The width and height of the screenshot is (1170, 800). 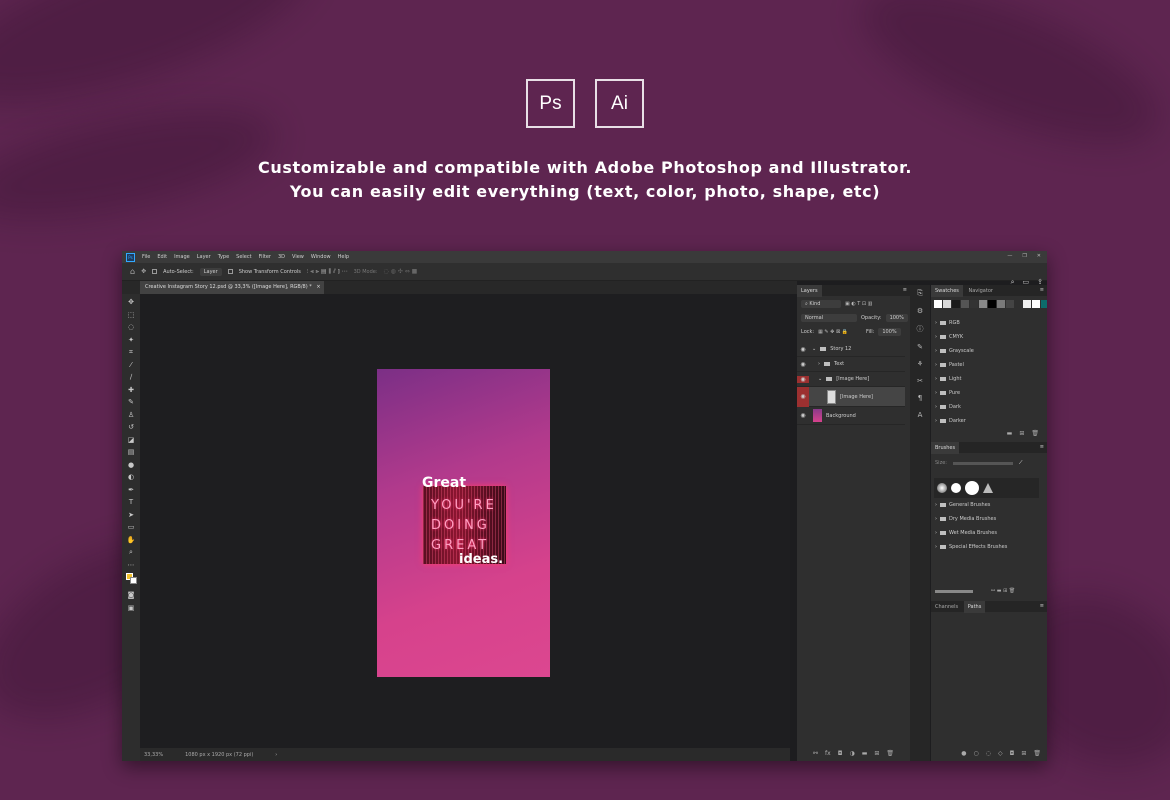 I want to click on clone-source-icon: ⚘, so click(x=920, y=364).